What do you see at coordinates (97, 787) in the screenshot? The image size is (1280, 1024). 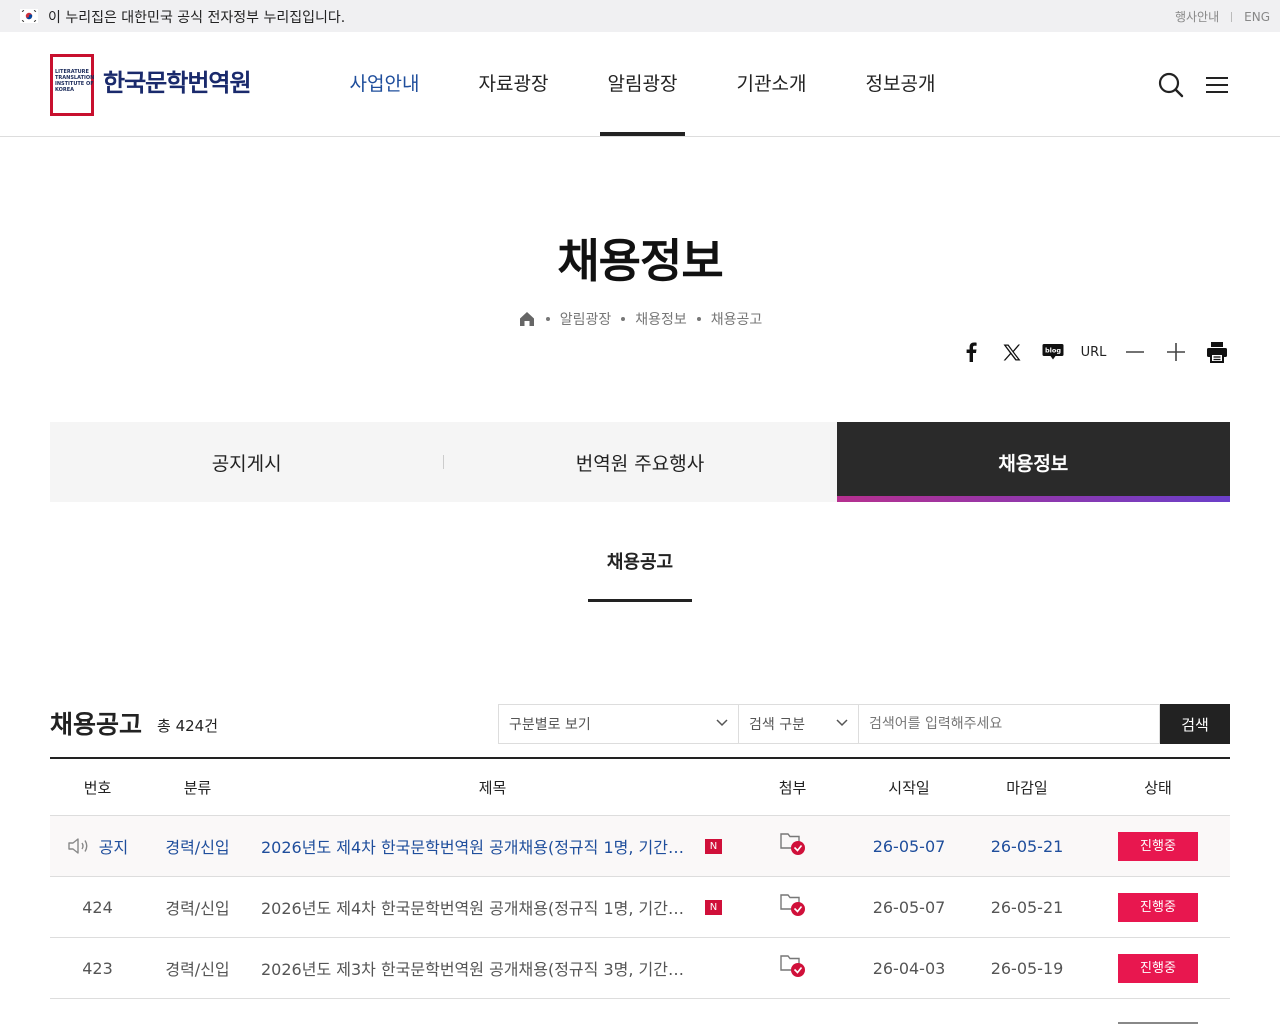 I see `column-header-number: 번호` at bounding box center [97, 787].